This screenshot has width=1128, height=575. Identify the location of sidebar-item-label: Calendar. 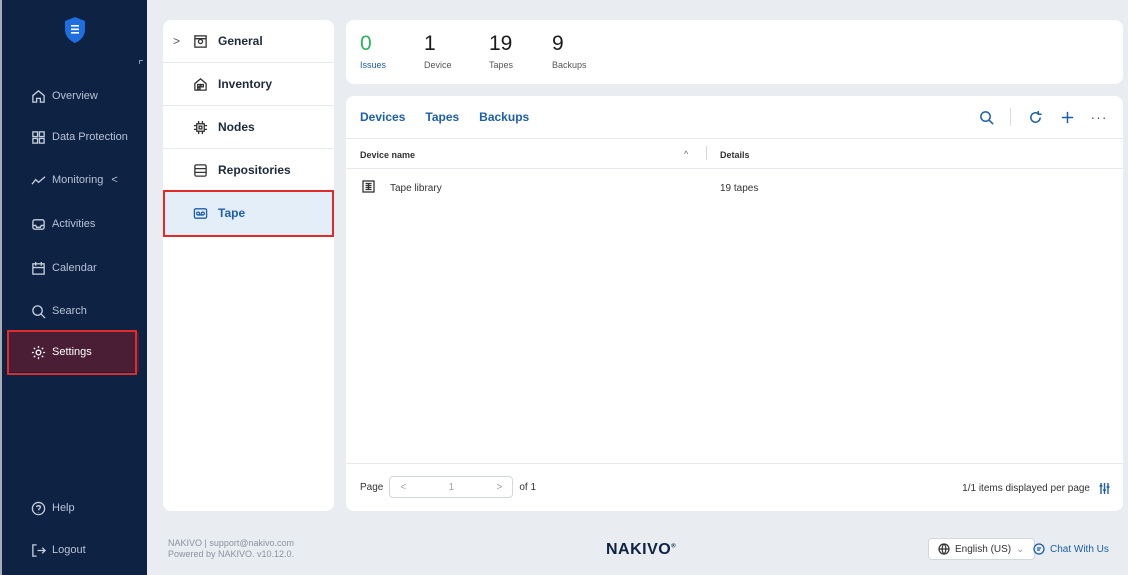
(74, 268).